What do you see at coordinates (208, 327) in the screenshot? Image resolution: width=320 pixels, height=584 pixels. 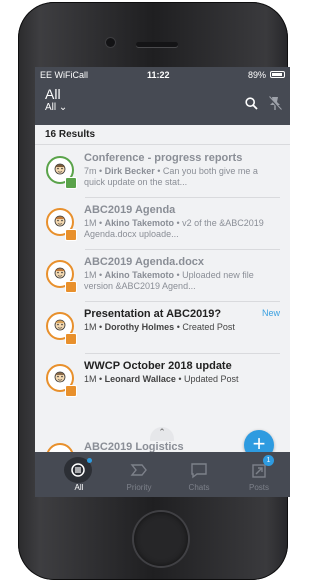 I see `item-text: Created Post` at bounding box center [208, 327].